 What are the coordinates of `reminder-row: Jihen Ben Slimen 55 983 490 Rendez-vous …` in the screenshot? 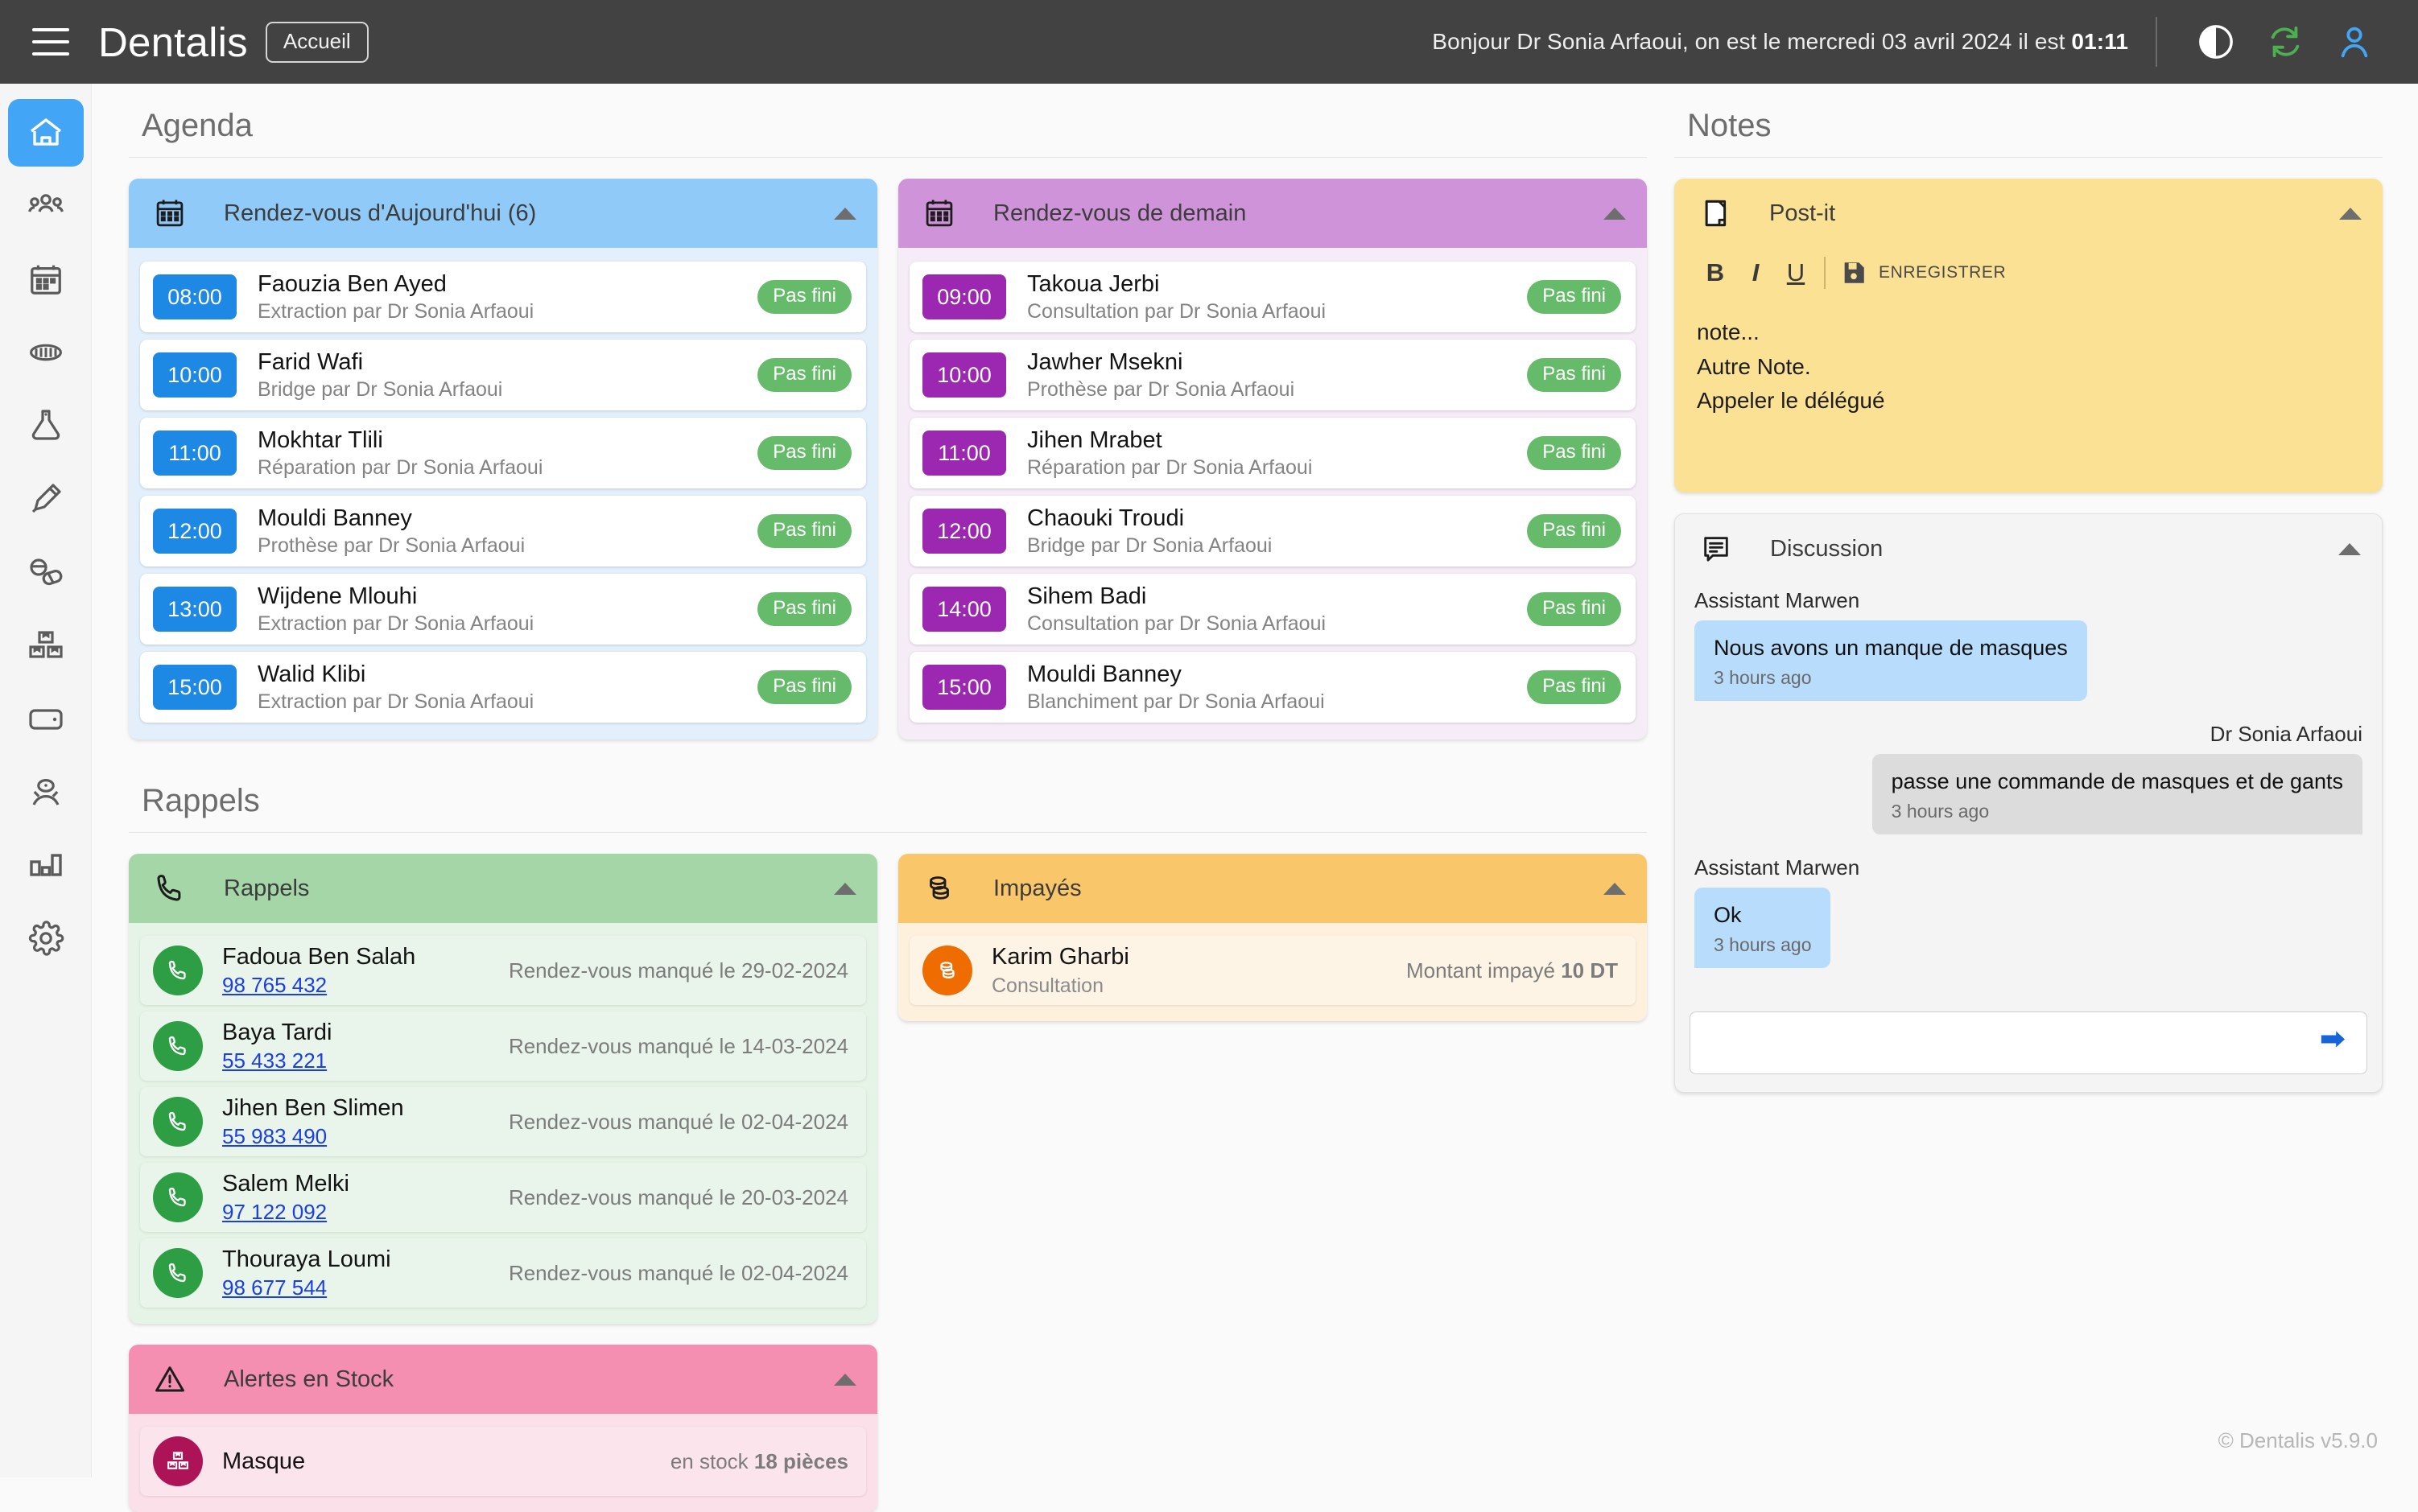 It's located at (503, 1121).